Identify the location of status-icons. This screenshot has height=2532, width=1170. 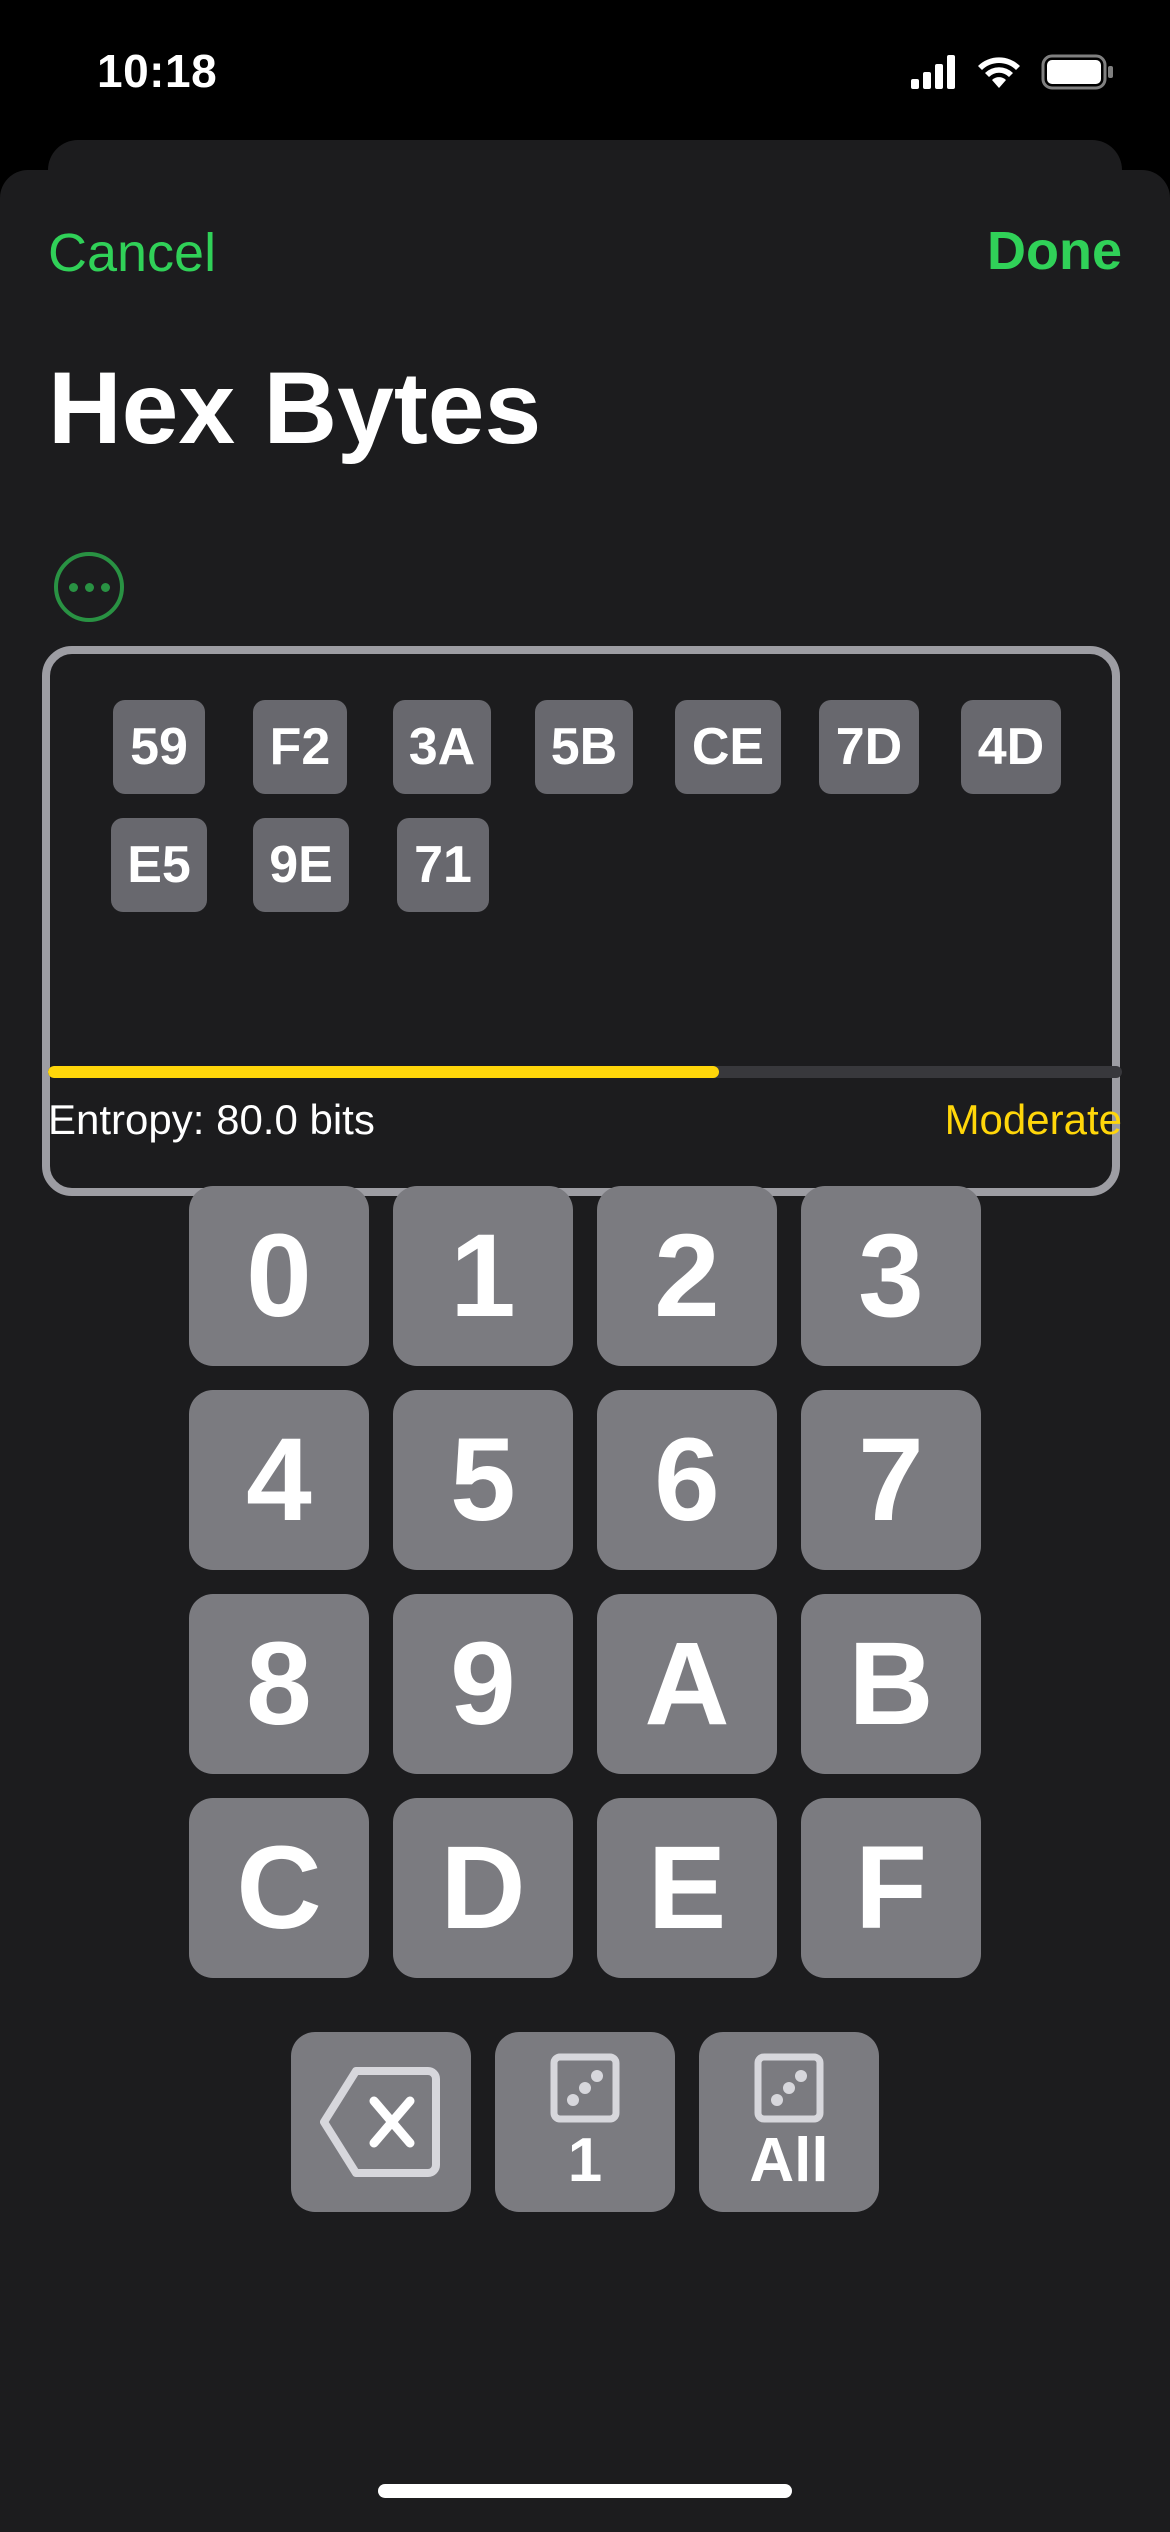
(1013, 72).